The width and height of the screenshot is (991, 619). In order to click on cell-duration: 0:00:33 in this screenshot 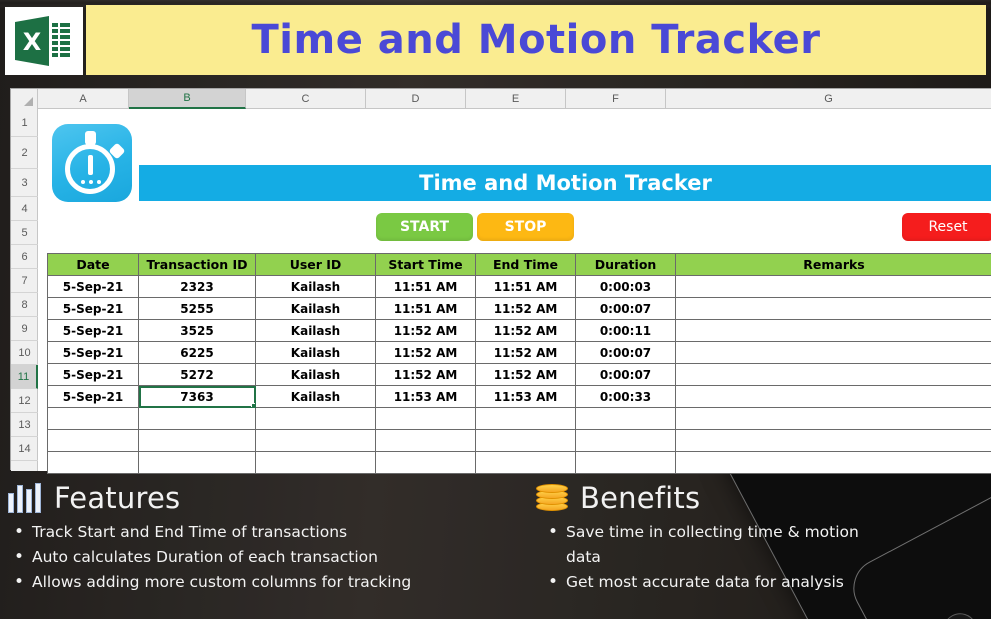, I will do `click(625, 396)`.